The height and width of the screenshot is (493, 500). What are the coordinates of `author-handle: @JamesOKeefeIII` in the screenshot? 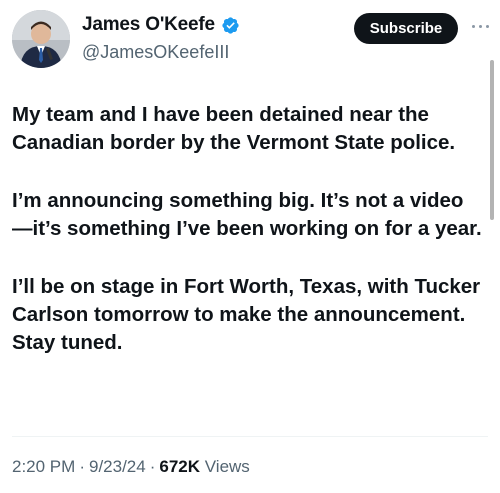 It's located at (155, 52).